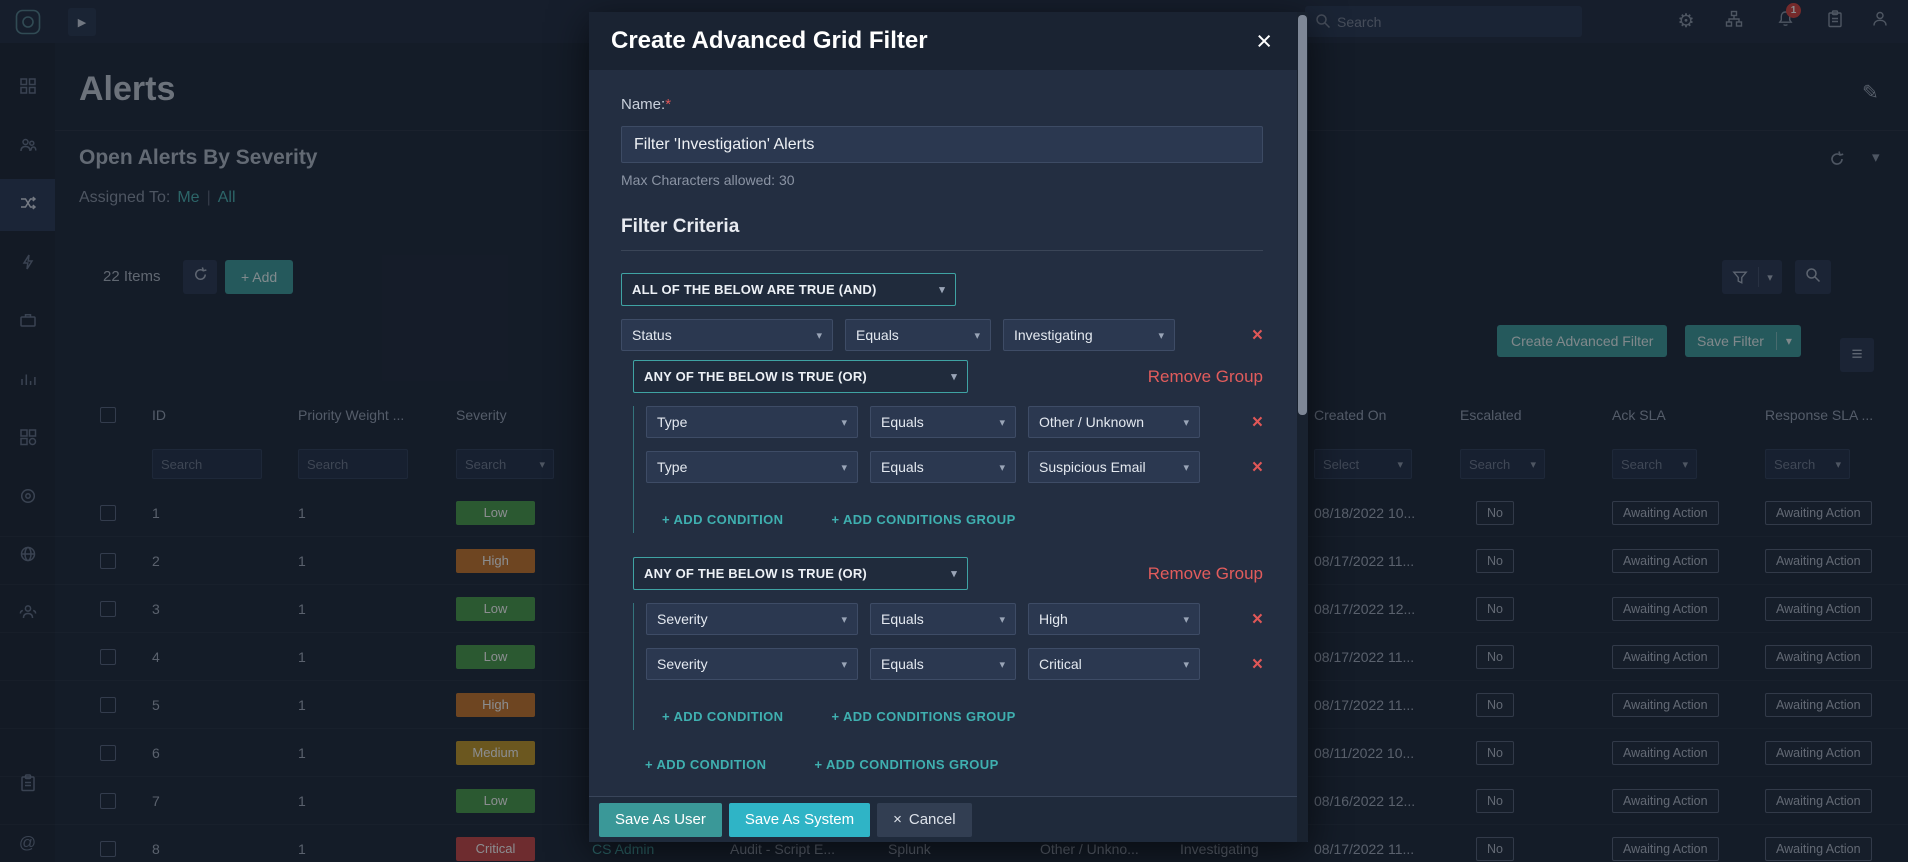 Image resolution: width=1908 pixels, height=862 pixels. I want to click on criteria-divider, so click(942, 250).